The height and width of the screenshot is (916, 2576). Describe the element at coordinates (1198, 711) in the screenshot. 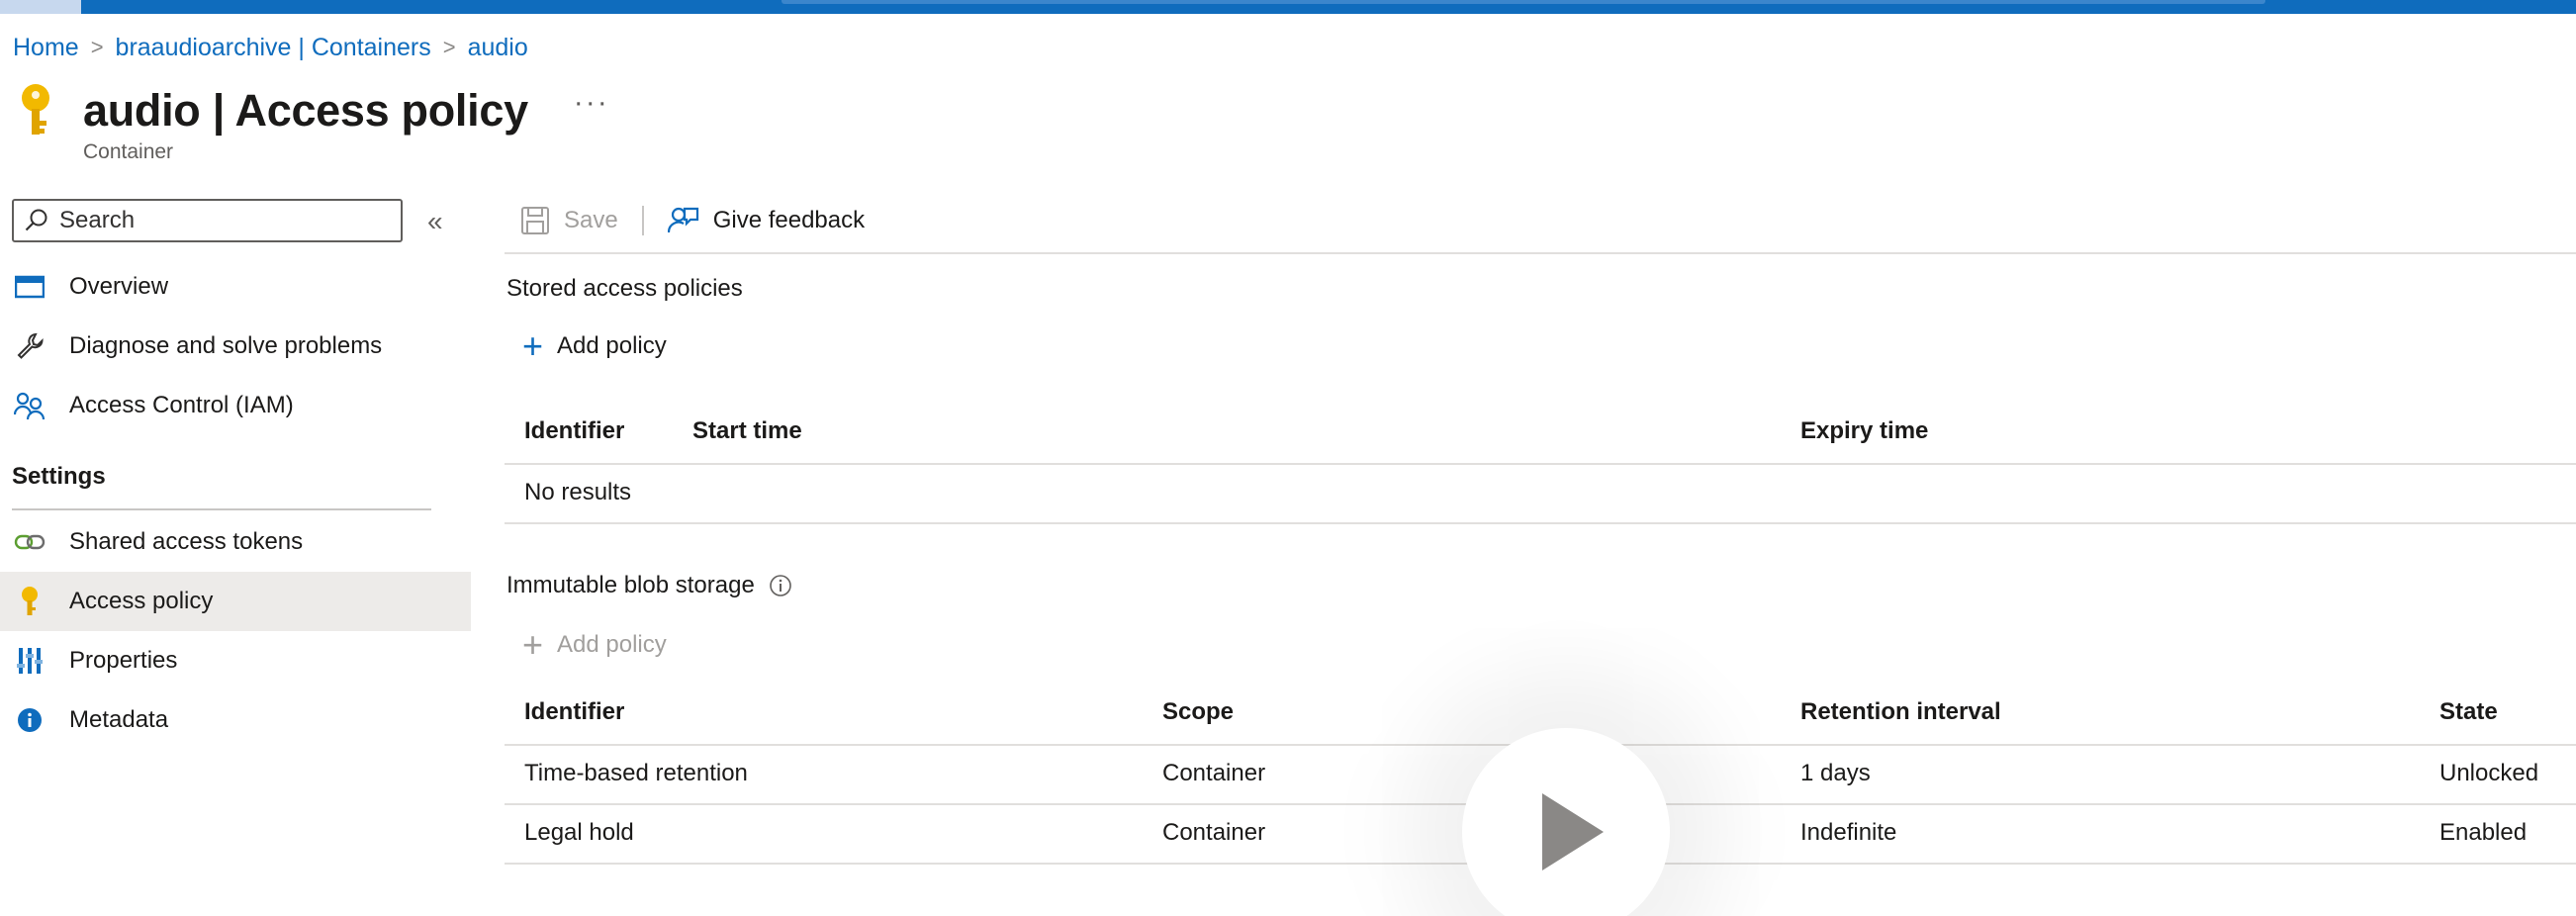

I see `column-header-scope: Scope` at that location.